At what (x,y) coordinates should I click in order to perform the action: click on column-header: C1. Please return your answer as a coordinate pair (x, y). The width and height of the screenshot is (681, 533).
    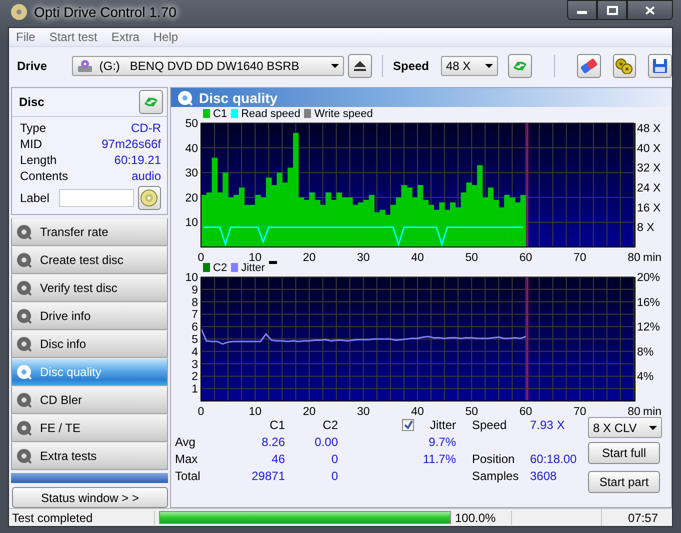
    Looking at the image, I should click on (276, 425).